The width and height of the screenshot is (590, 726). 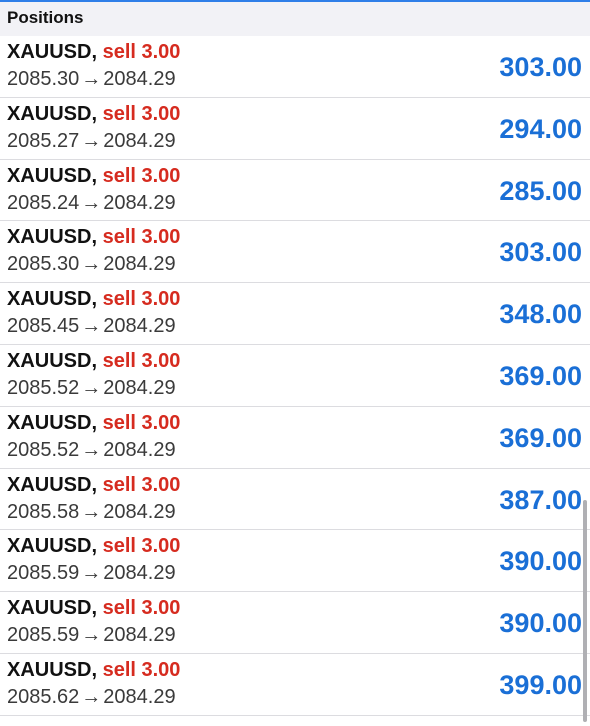 I want to click on position-prices: 2085.27 → 2084.29, so click(x=91, y=141).